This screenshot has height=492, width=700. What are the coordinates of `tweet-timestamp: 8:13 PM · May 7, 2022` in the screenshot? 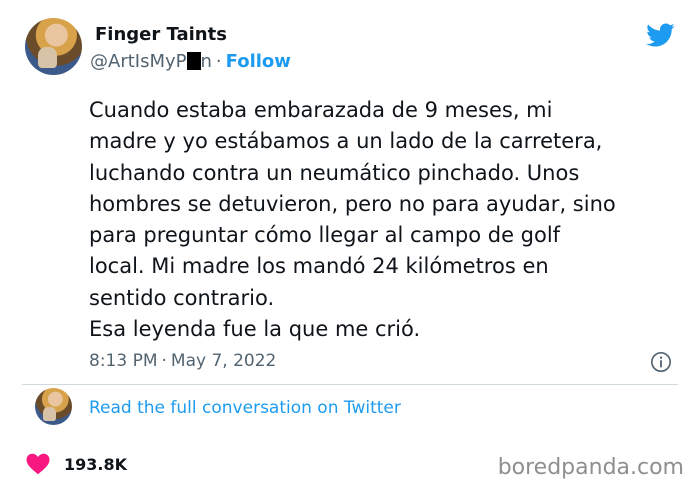 It's located at (182, 361).